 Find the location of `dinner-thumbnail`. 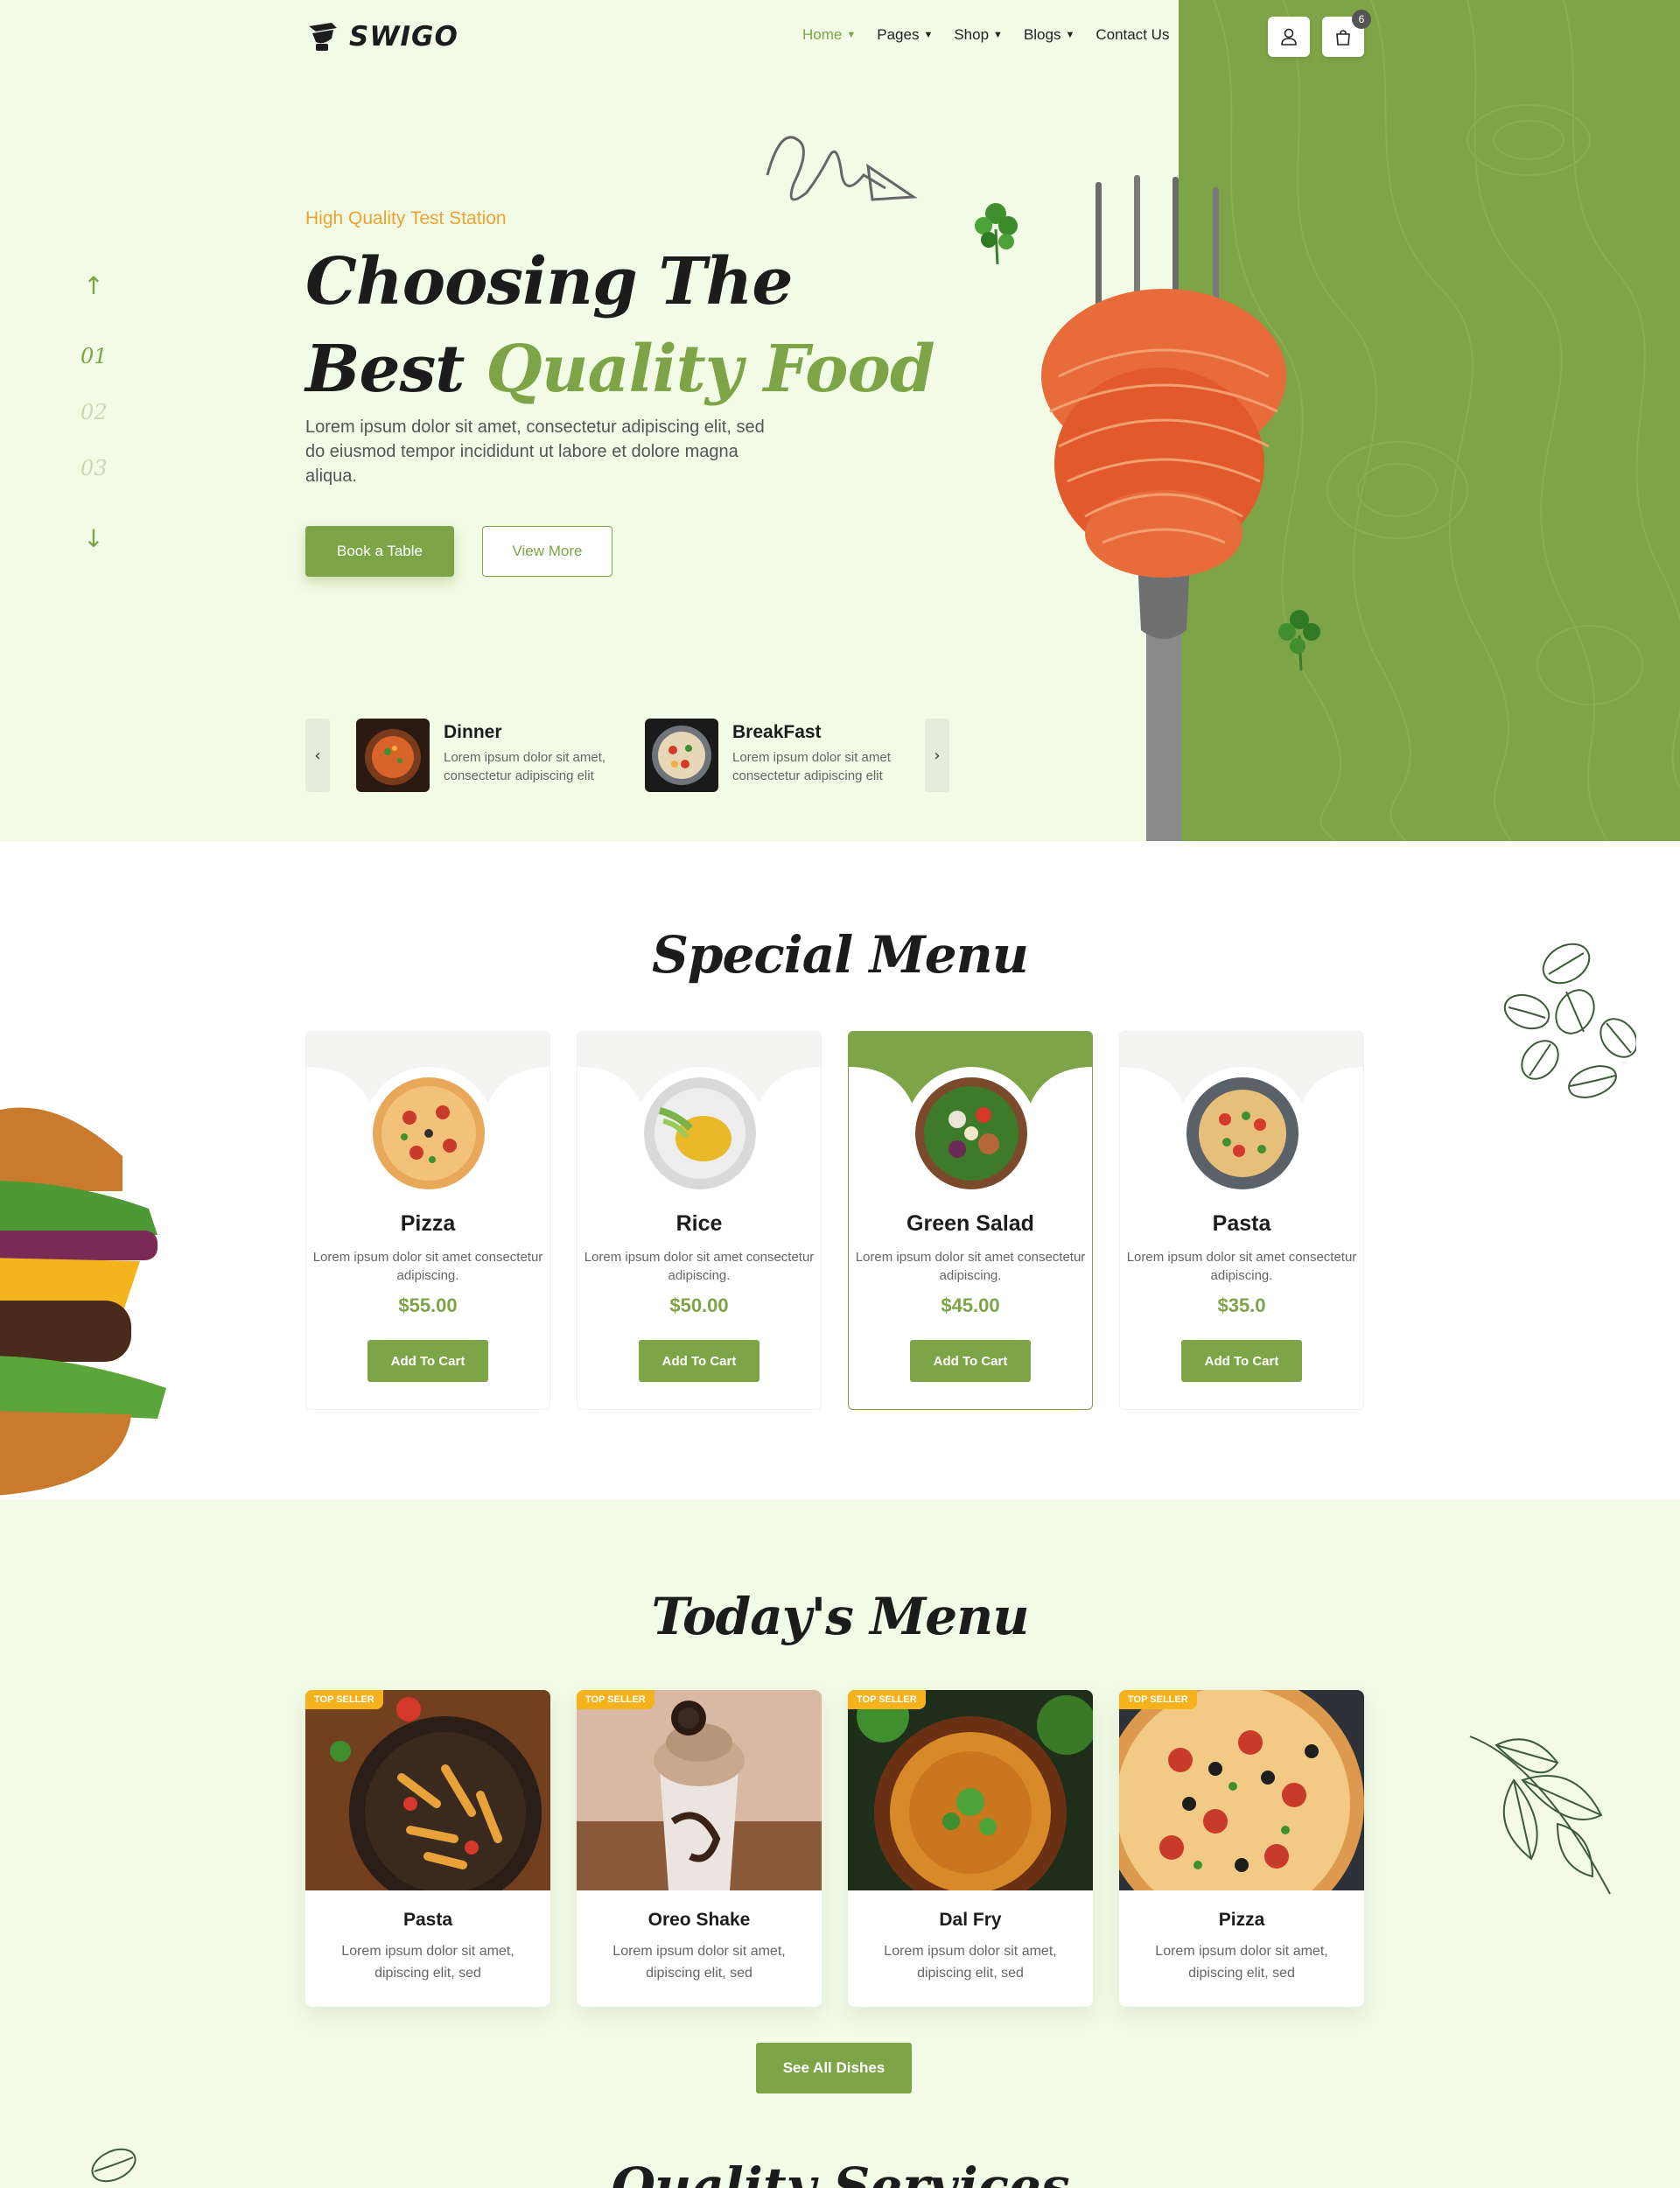

dinner-thumbnail is located at coordinates (393, 755).